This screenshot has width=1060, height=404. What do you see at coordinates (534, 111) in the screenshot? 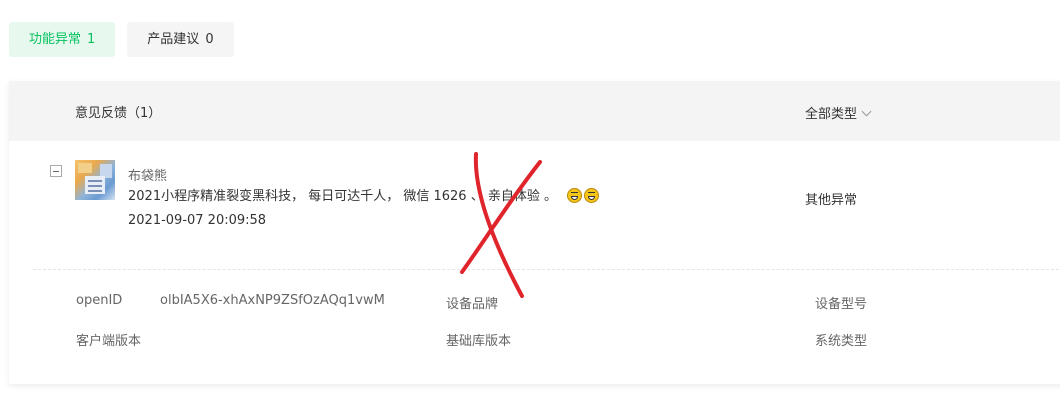
I see `list-header: 意见反馈（1） 全部类型` at bounding box center [534, 111].